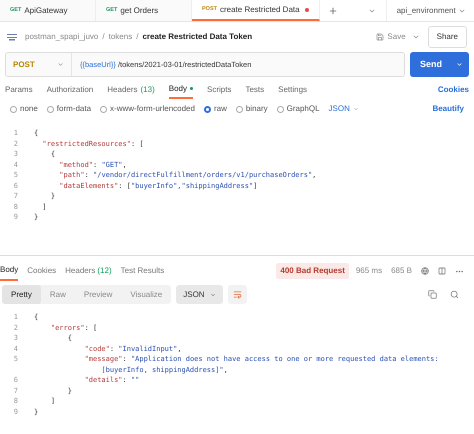 This screenshot has width=474, height=434. Describe the element at coordinates (252, 109) in the screenshot. I see `body-type-radio: binary` at that location.